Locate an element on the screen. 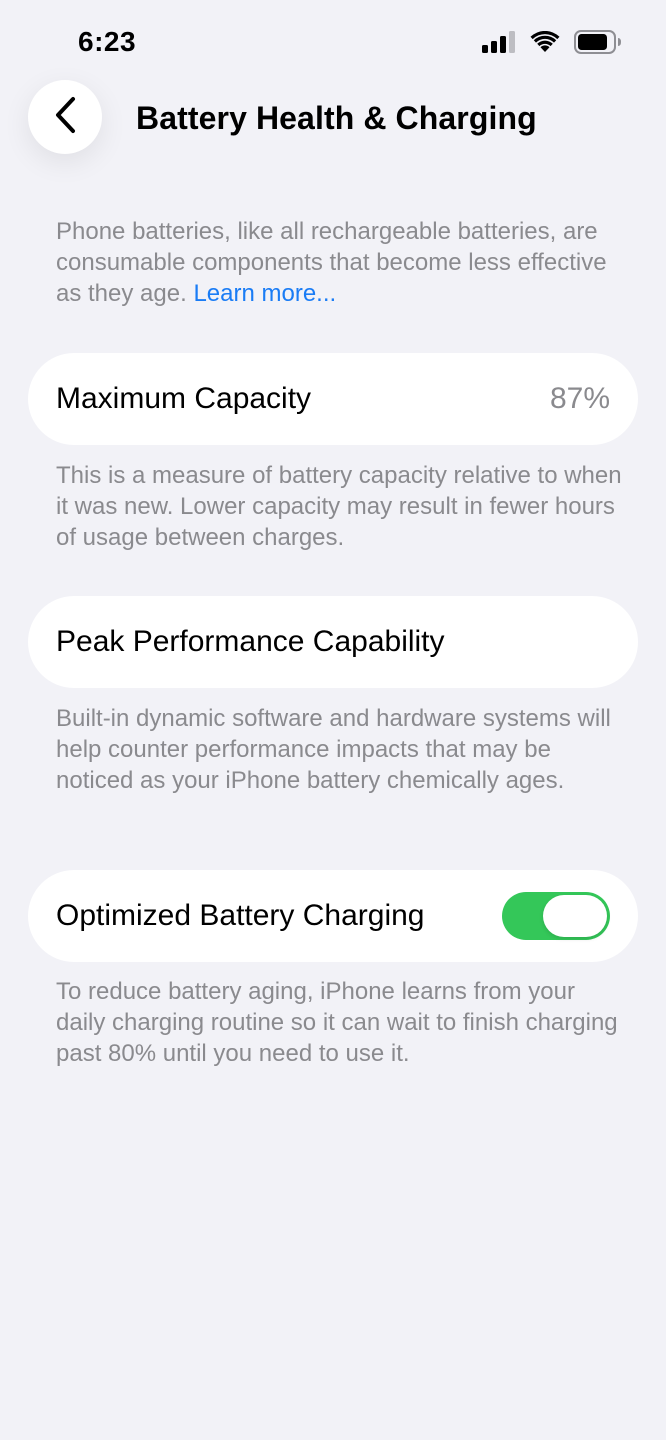 The width and height of the screenshot is (666, 1440). back-button is located at coordinates (65, 117).